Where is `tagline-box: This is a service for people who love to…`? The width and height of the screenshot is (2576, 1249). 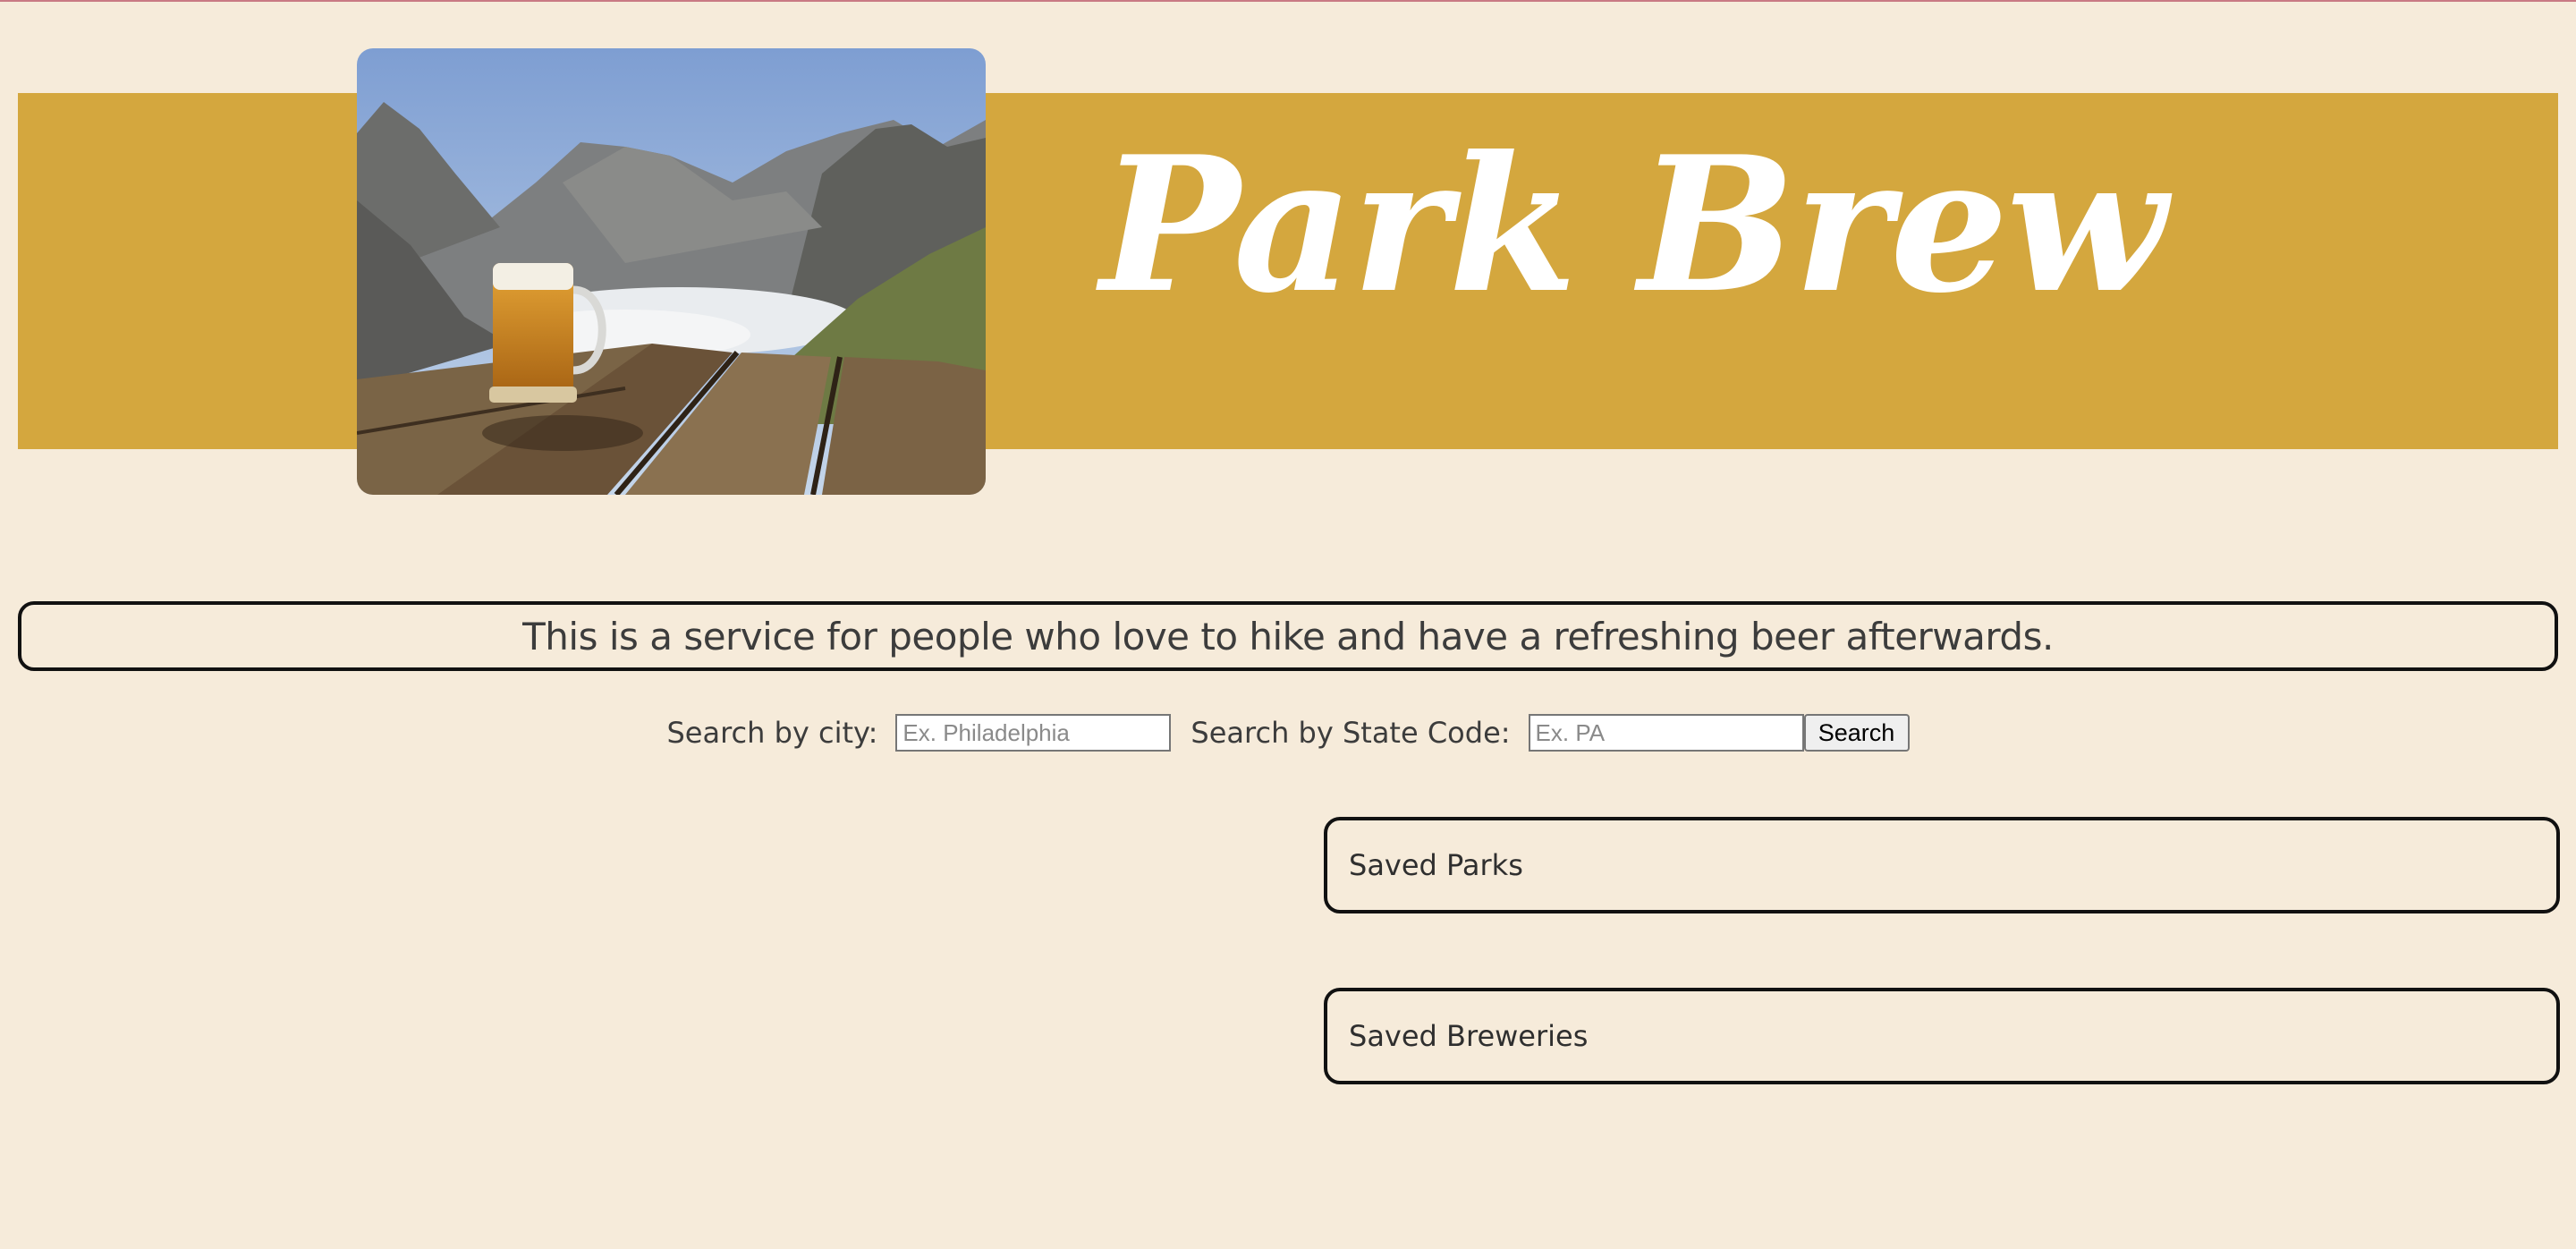 tagline-box: This is a service for people who love to… is located at coordinates (1288, 636).